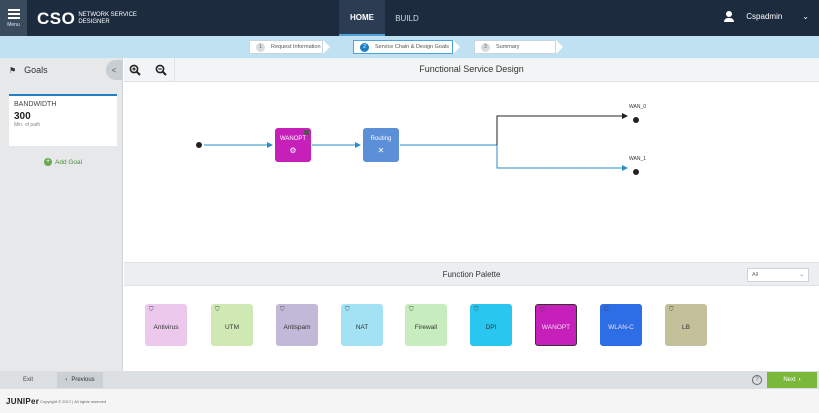 This screenshot has height=413, width=819. Describe the element at coordinates (638, 107) in the screenshot. I see `endpoint-label-wan0: WAN_0` at that location.